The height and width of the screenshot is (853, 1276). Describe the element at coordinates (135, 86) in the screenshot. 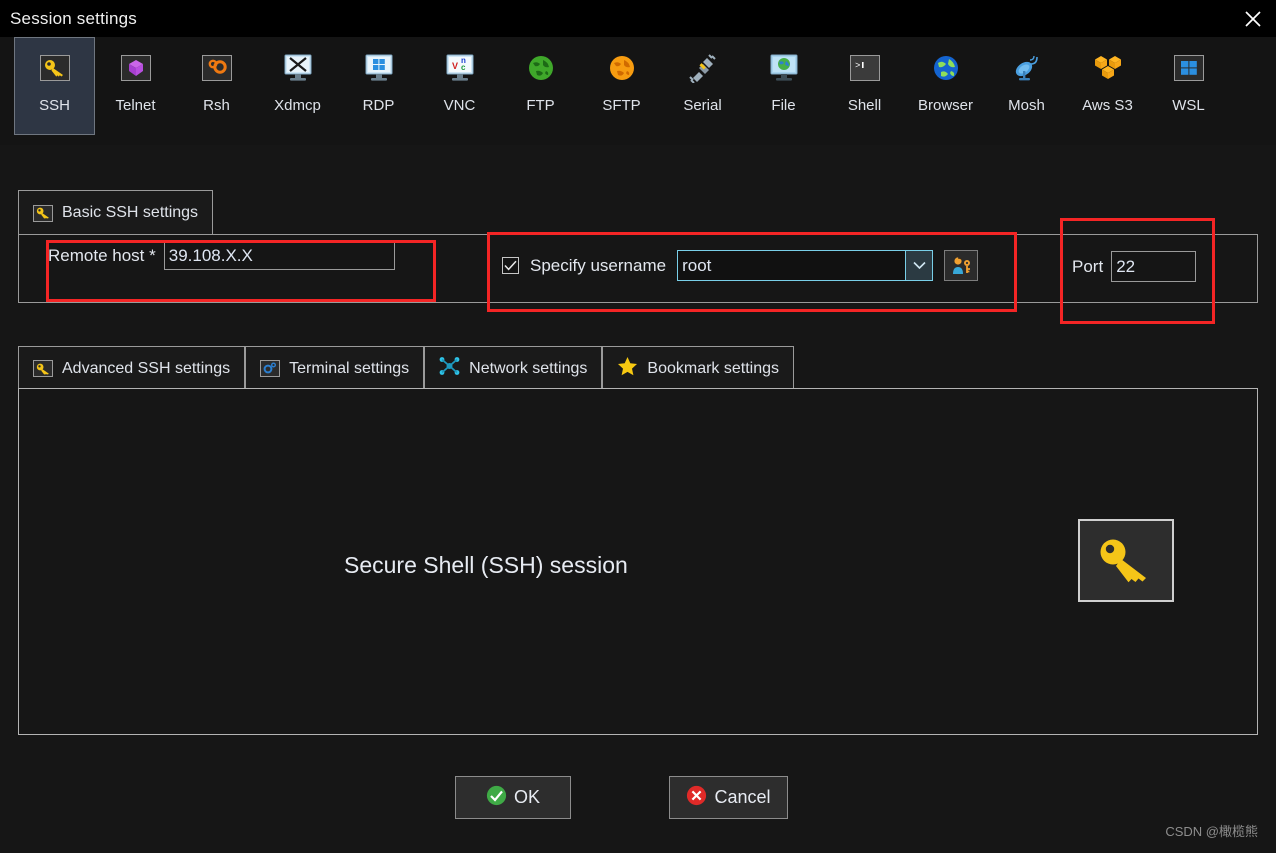

I see `protocol-telnet: Telnet` at that location.